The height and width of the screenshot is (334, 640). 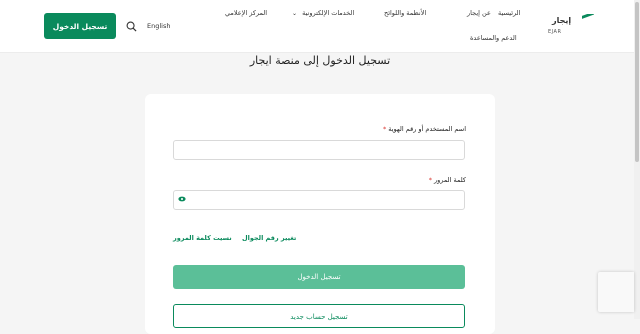 What do you see at coordinates (493, 38) in the screenshot?
I see `nav-support: الدعم والمساعدة` at bounding box center [493, 38].